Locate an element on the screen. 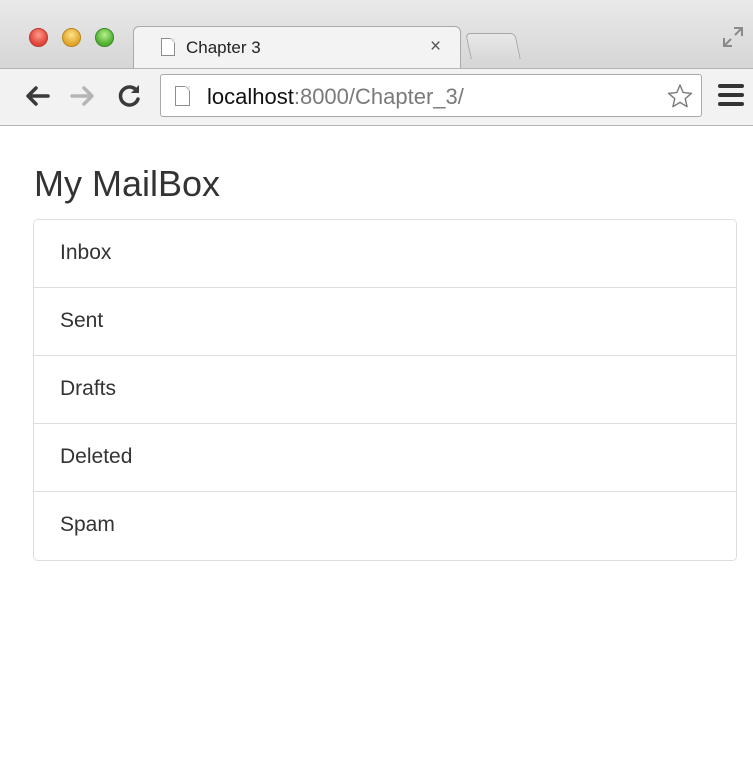 This screenshot has width=753, height=773. url-path: :8000/Chapter_3/ is located at coordinates (378, 96).